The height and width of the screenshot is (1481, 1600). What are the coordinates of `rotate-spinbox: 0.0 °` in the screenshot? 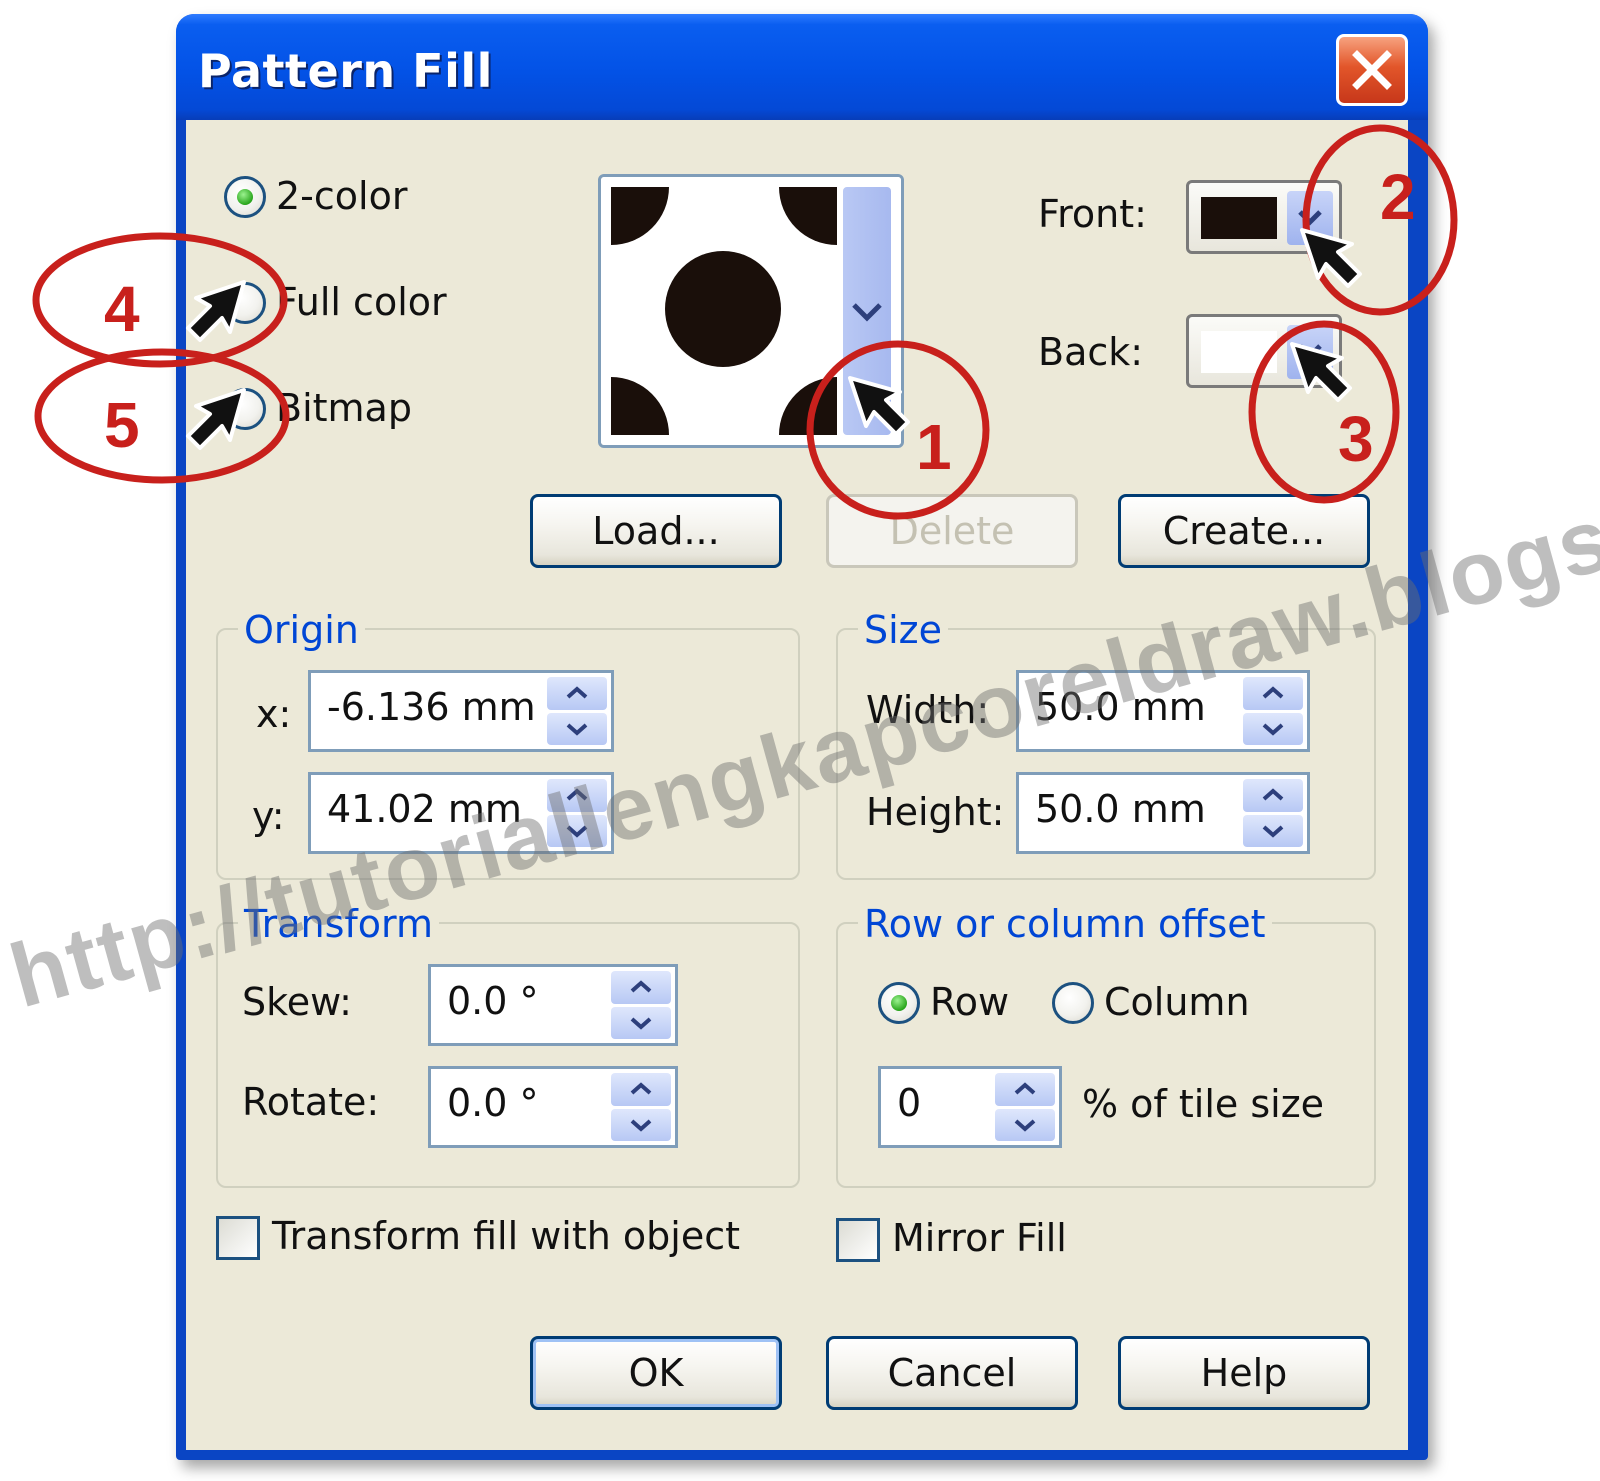 It's located at (553, 1107).